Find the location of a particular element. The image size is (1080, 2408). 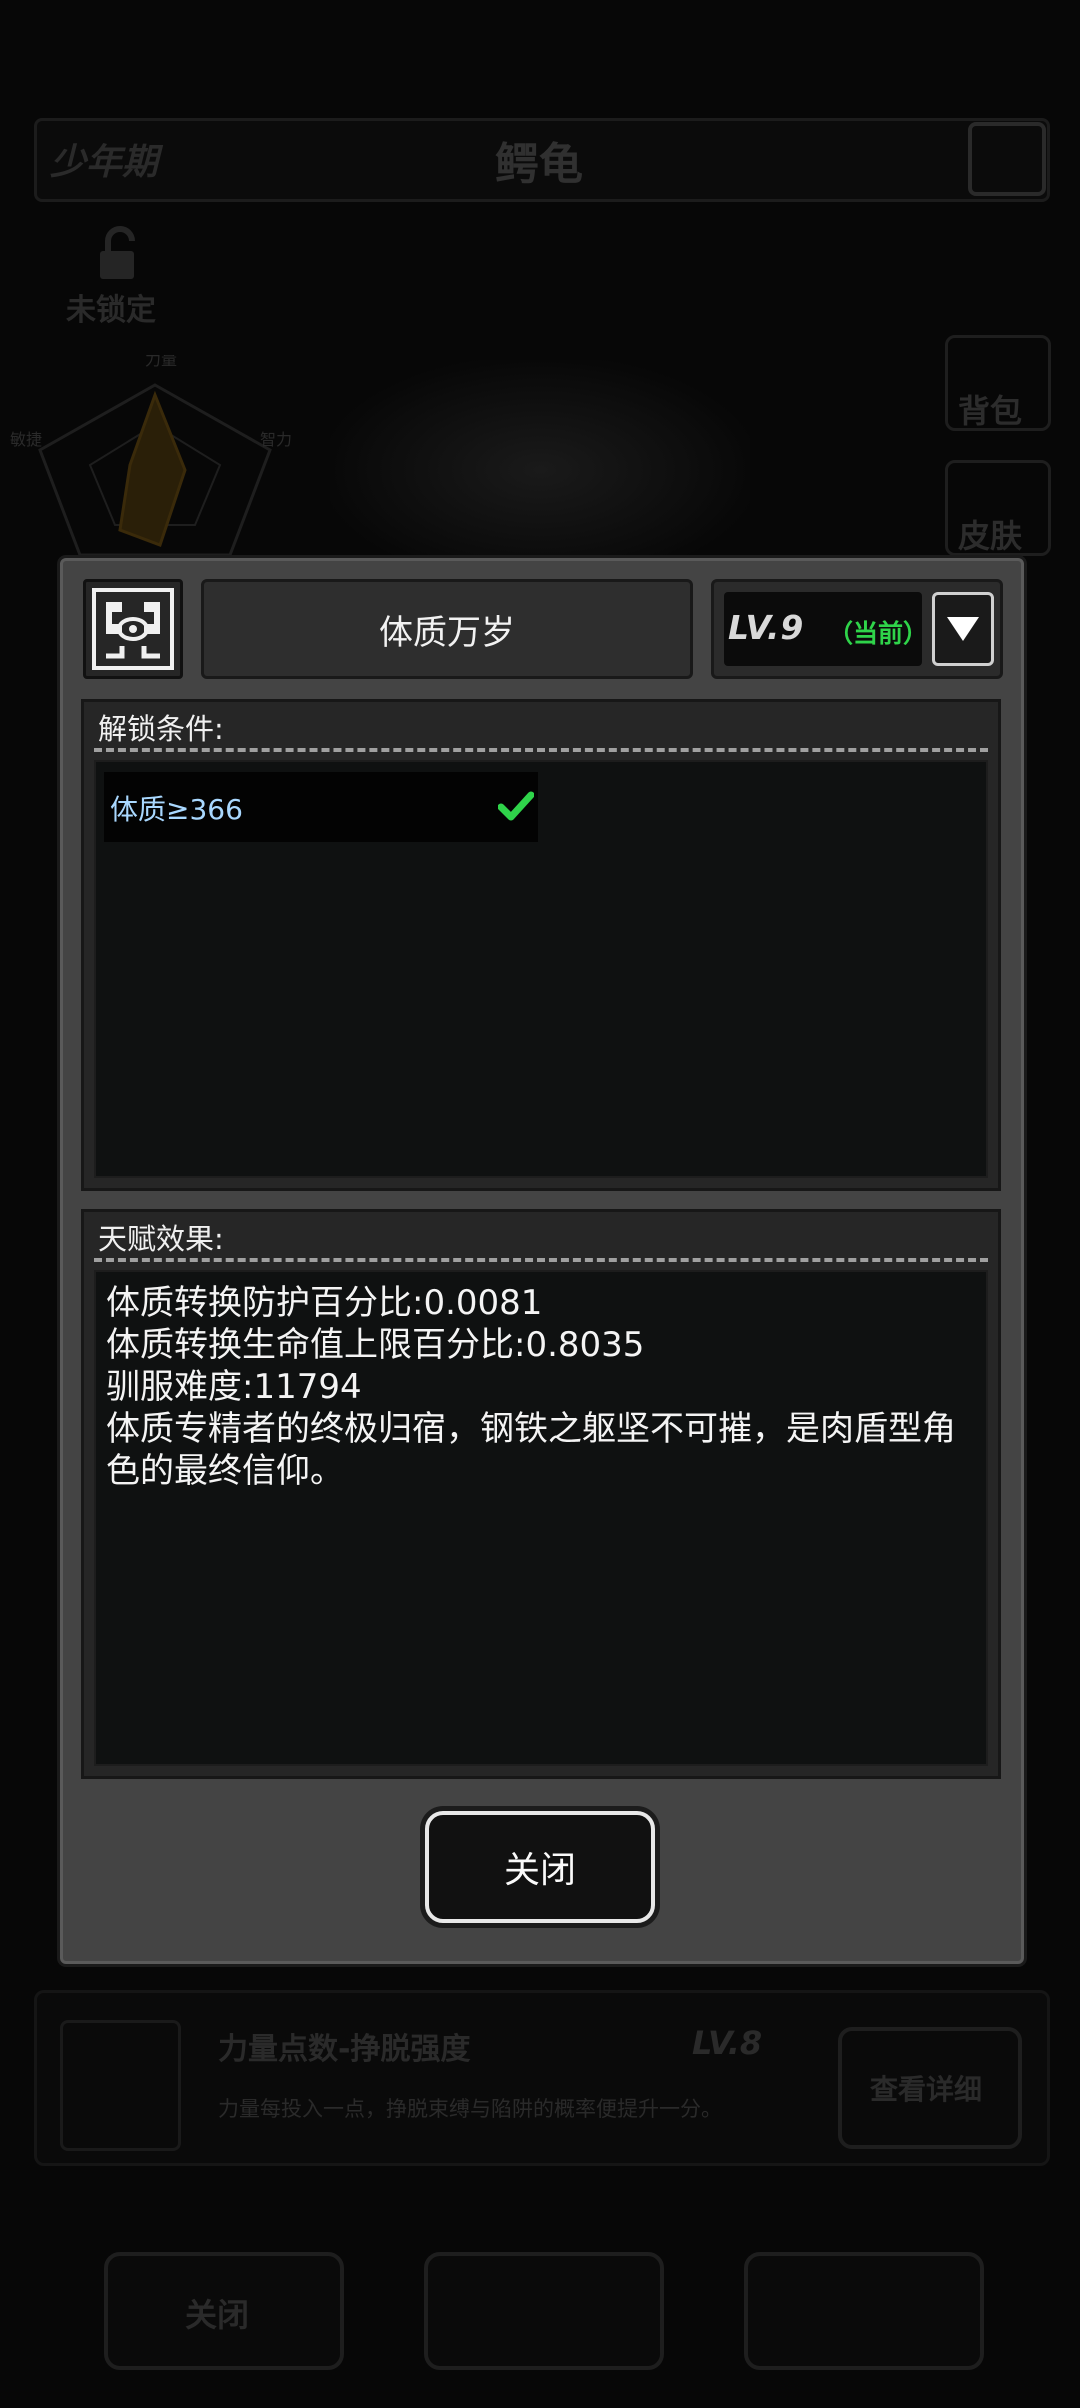

unlock-conditions-title: 解锁条件: is located at coordinates (161, 729).